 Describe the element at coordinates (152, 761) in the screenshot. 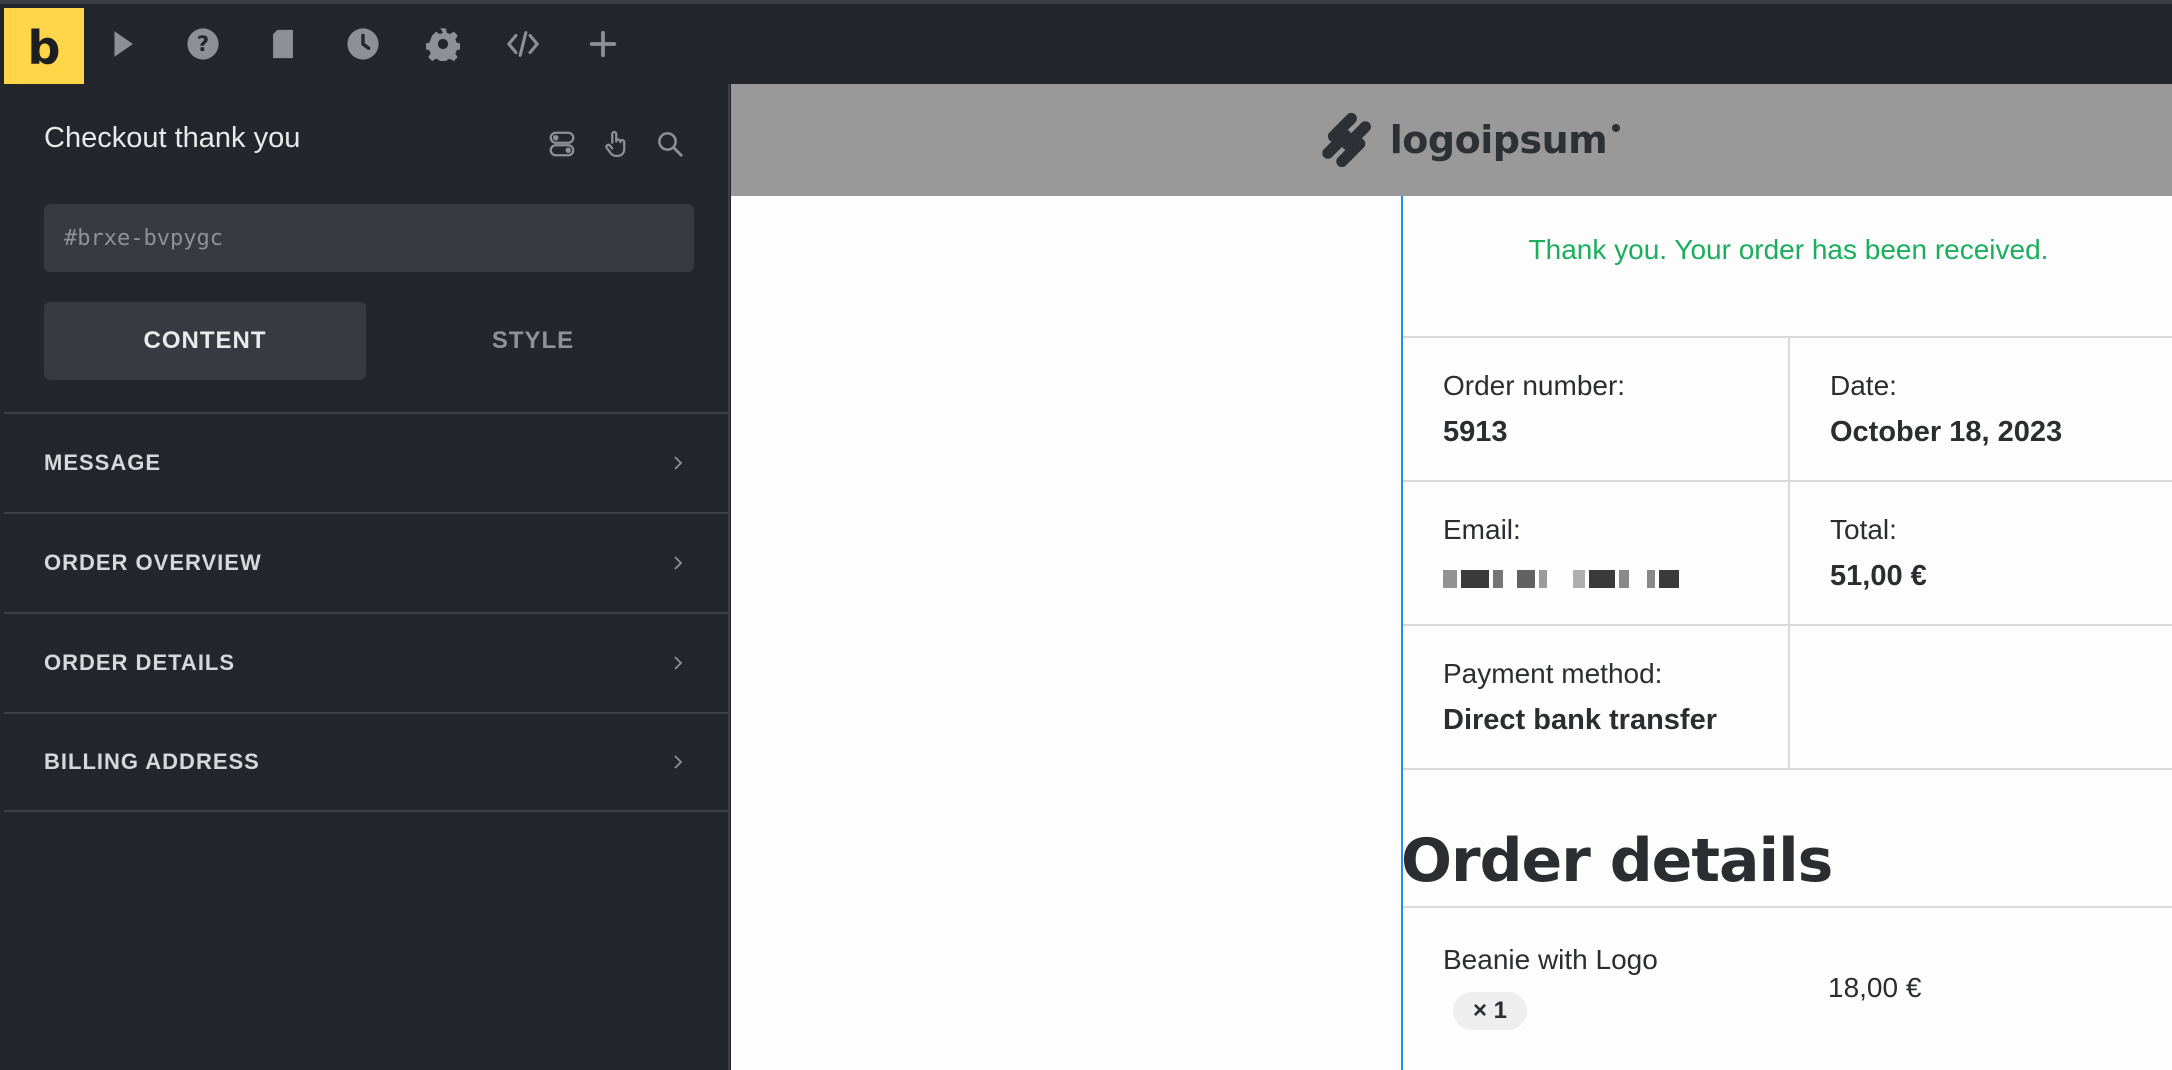

I see `section-label: BILLING ADDRESS` at that location.